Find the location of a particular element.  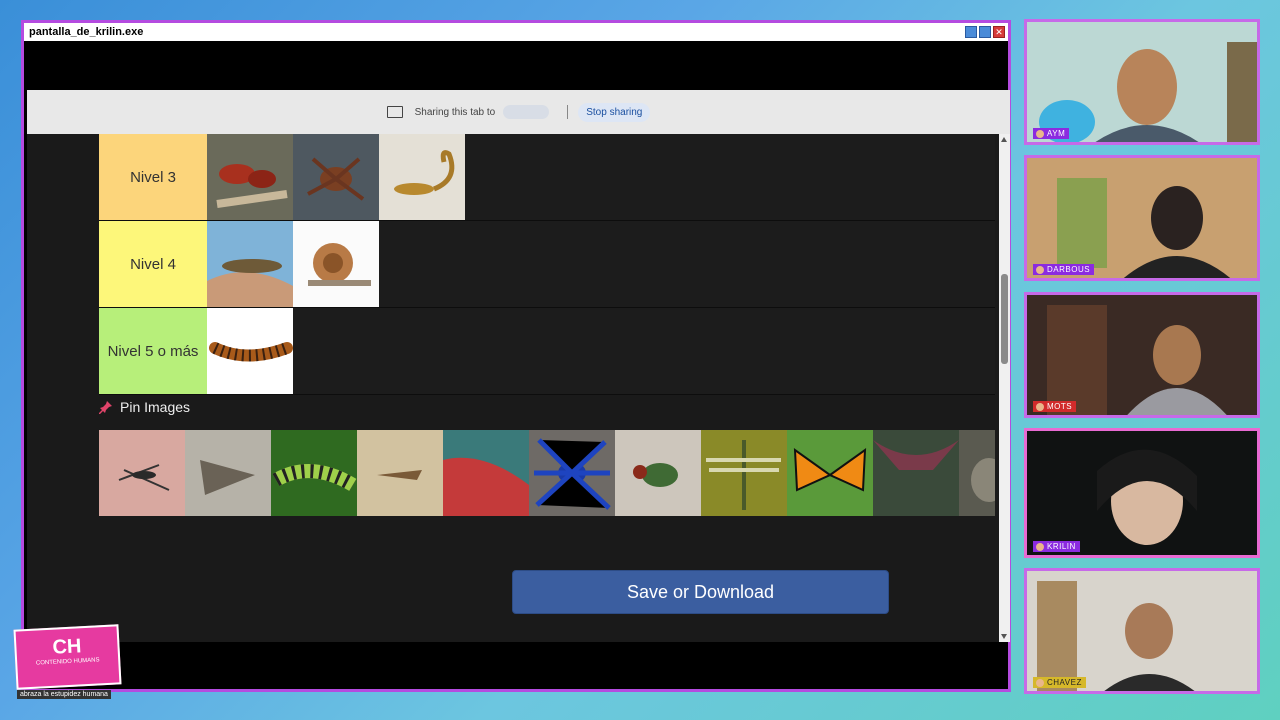

animal-image is located at coordinates (977, 473).